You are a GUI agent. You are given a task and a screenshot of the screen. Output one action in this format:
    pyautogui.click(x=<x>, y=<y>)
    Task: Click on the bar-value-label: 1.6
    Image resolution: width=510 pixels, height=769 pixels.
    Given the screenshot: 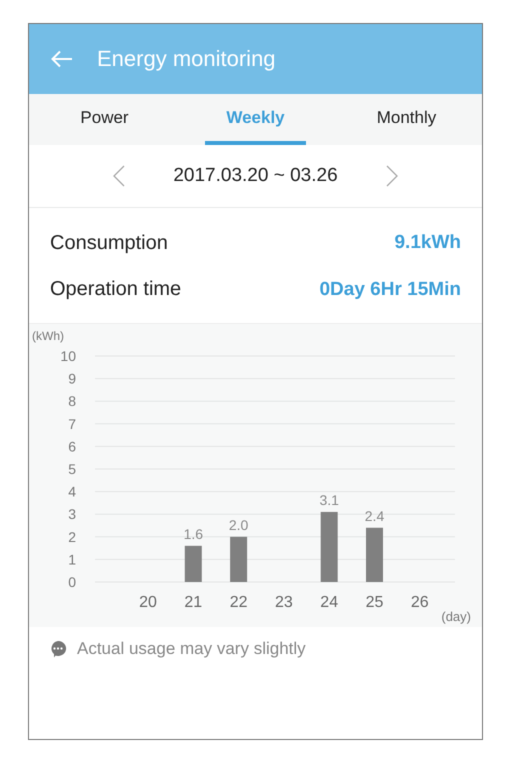 What is the action you would take?
    pyautogui.click(x=194, y=534)
    